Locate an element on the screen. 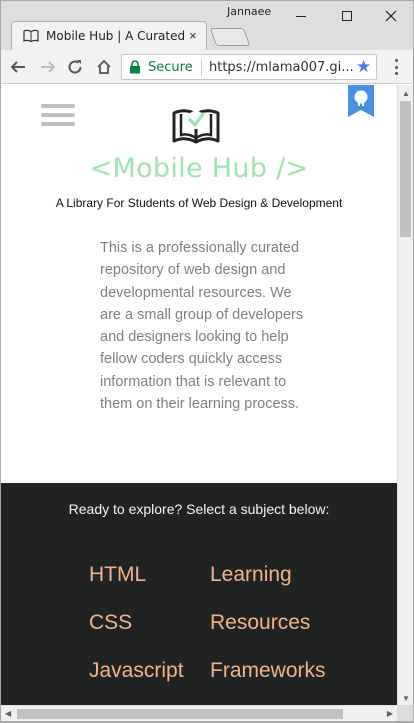 This screenshot has width=414, height=723. subject-link-javascript: Javascript is located at coordinates (149, 670).